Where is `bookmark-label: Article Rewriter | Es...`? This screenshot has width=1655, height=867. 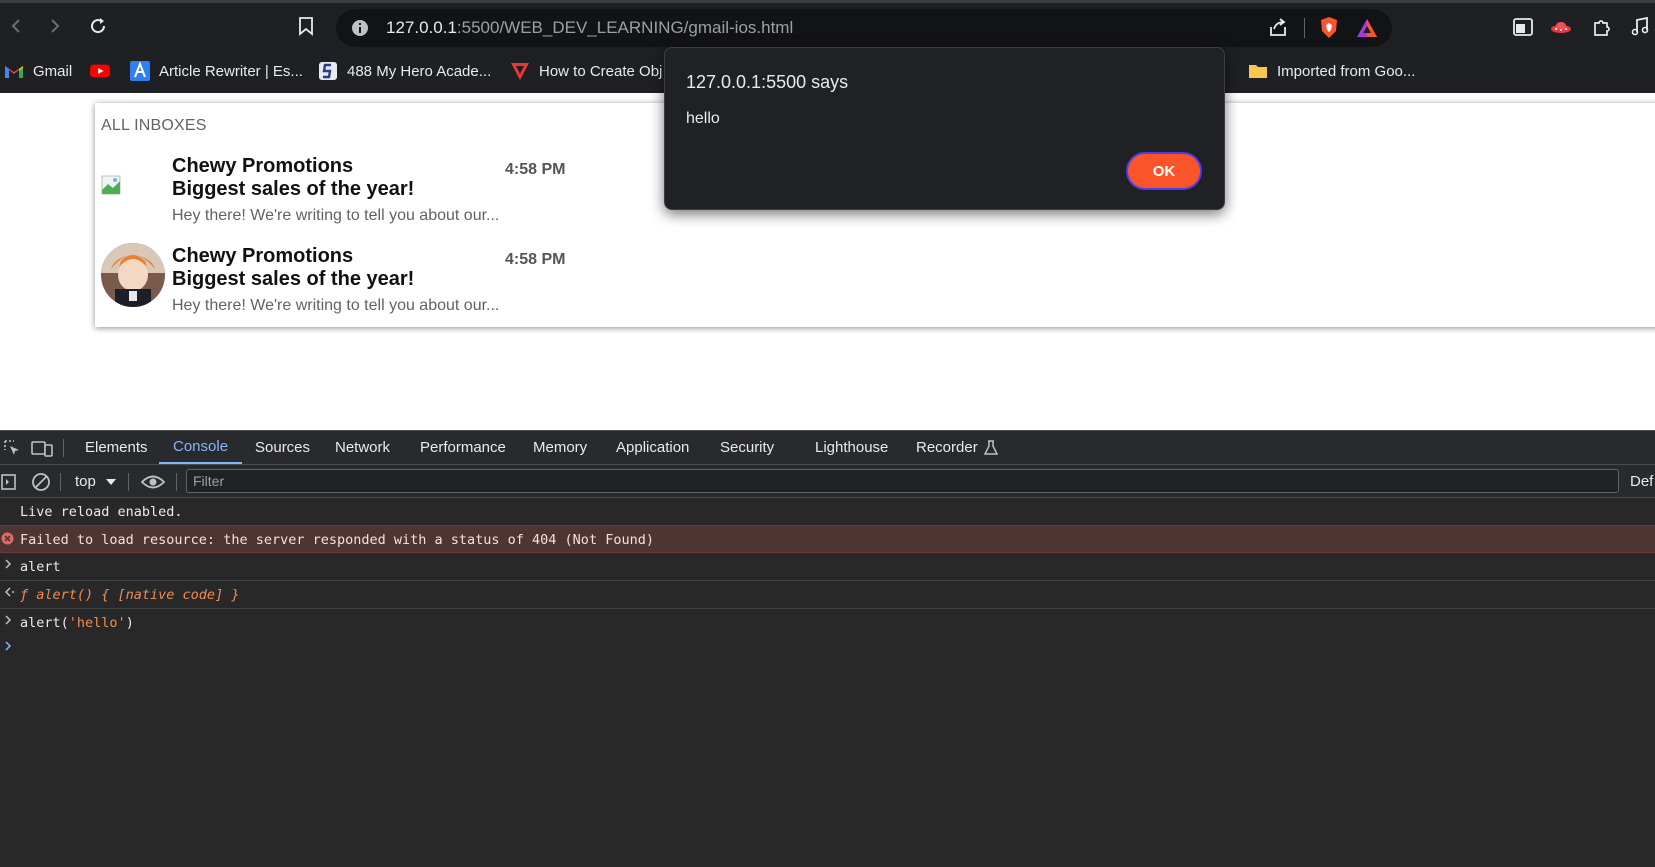
bookmark-label: Article Rewriter | Es... is located at coordinates (231, 71).